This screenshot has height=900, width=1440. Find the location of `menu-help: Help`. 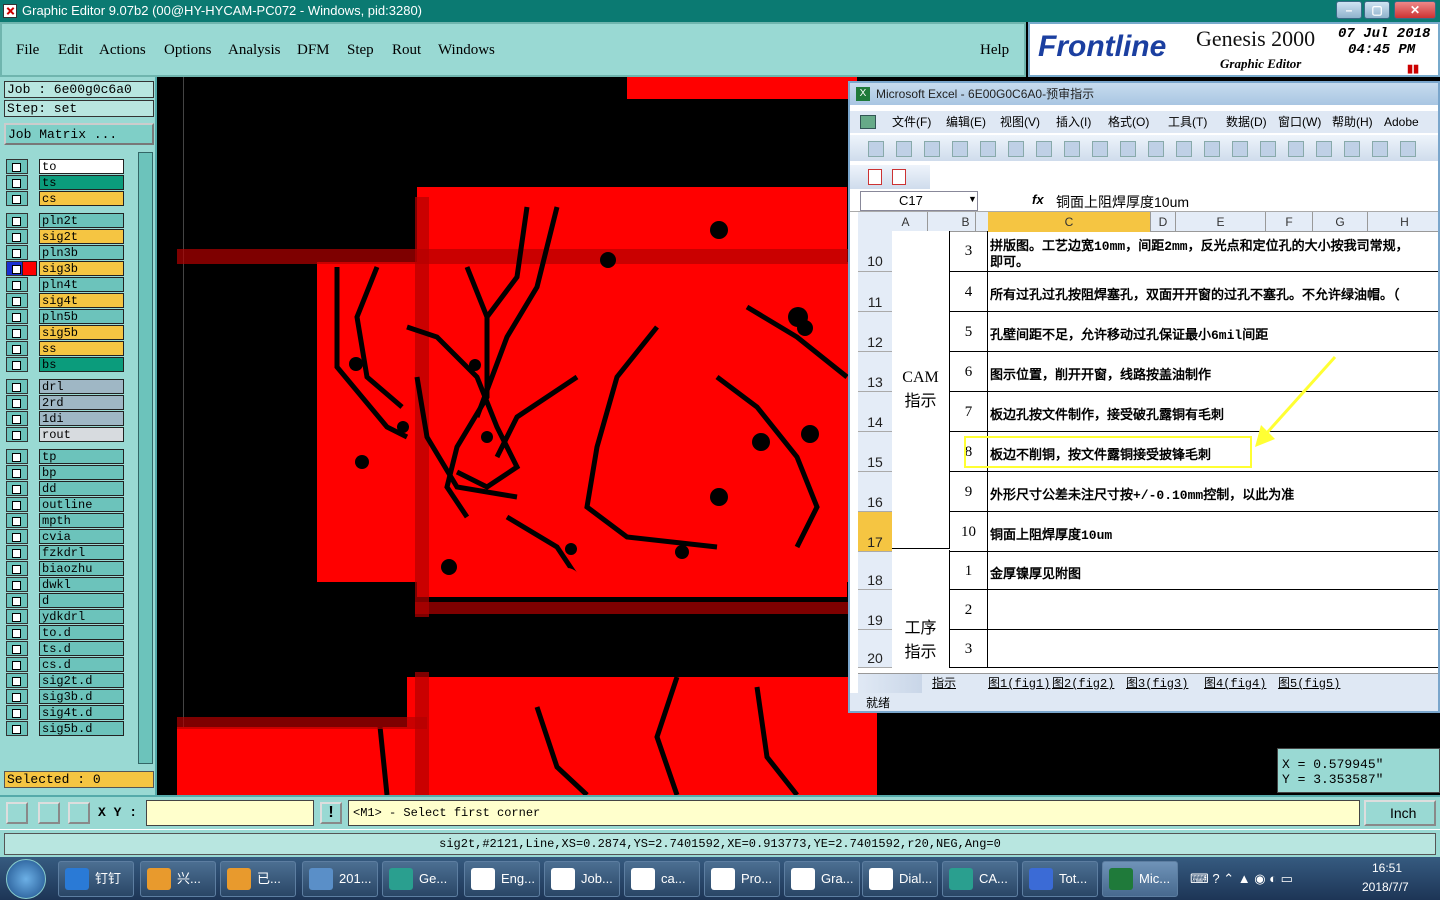

menu-help: Help is located at coordinates (994, 50).